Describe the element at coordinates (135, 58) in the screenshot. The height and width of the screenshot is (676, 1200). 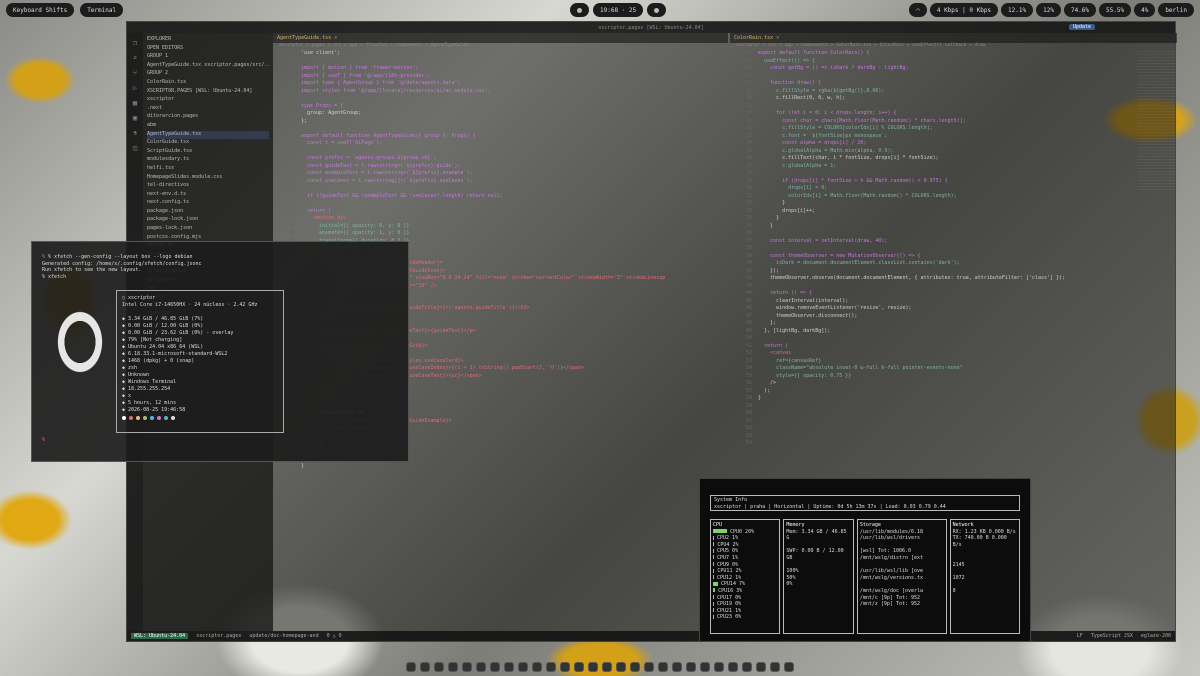
I see `search-icon: ⌕` at that location.